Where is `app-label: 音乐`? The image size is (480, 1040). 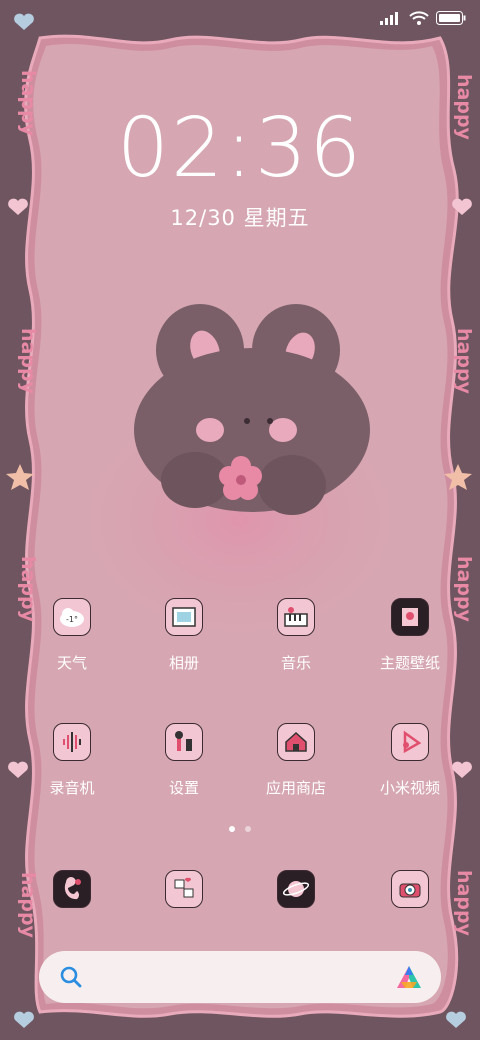
app-label: 音乐 is located at coordinates (295, 663).